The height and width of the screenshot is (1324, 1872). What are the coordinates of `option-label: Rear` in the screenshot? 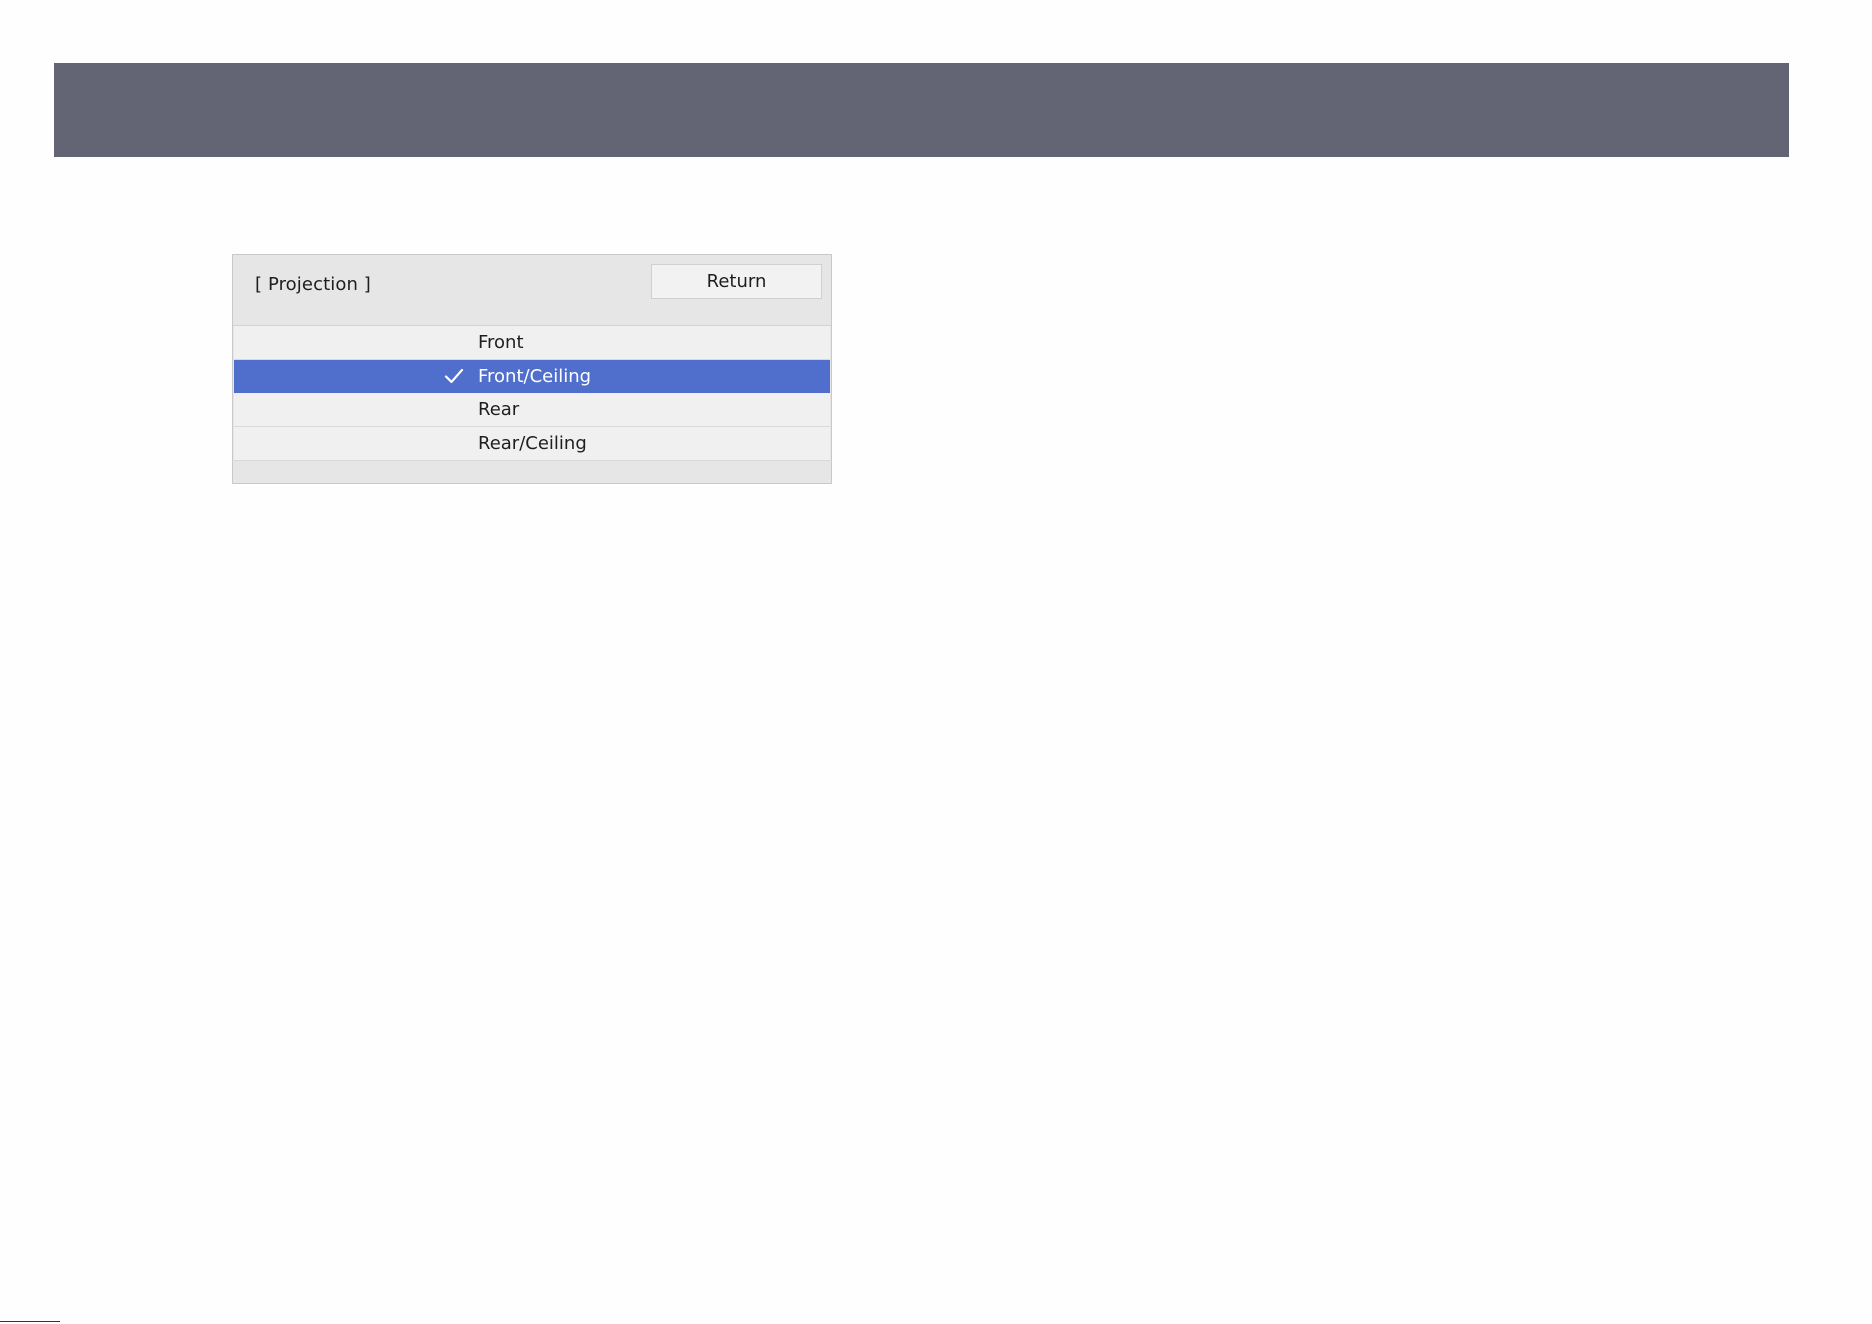 It's located at (499, 409).